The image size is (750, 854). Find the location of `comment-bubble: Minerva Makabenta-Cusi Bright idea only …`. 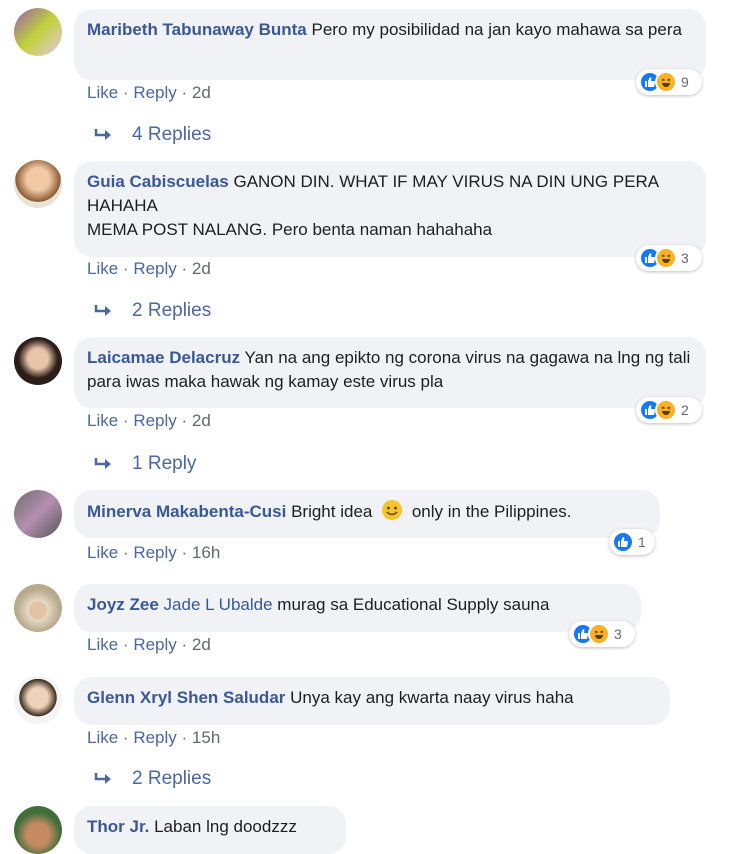

comment-bubble: Minerva Makabenta-Cusi Bright idea only … is located at coordinates (367, 514).